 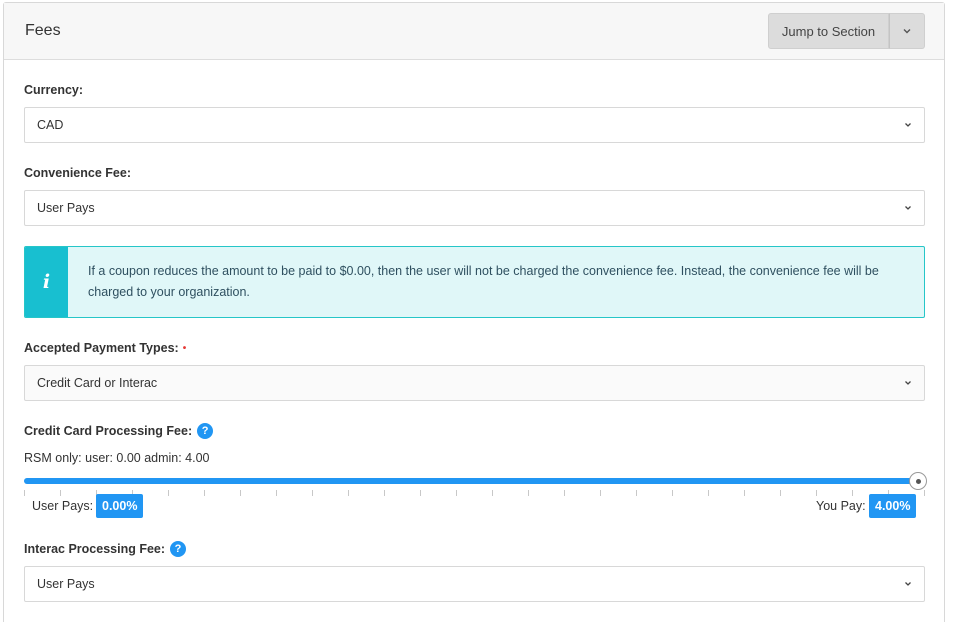 I want to click on slider-ticks, so click(x=475, y=493).